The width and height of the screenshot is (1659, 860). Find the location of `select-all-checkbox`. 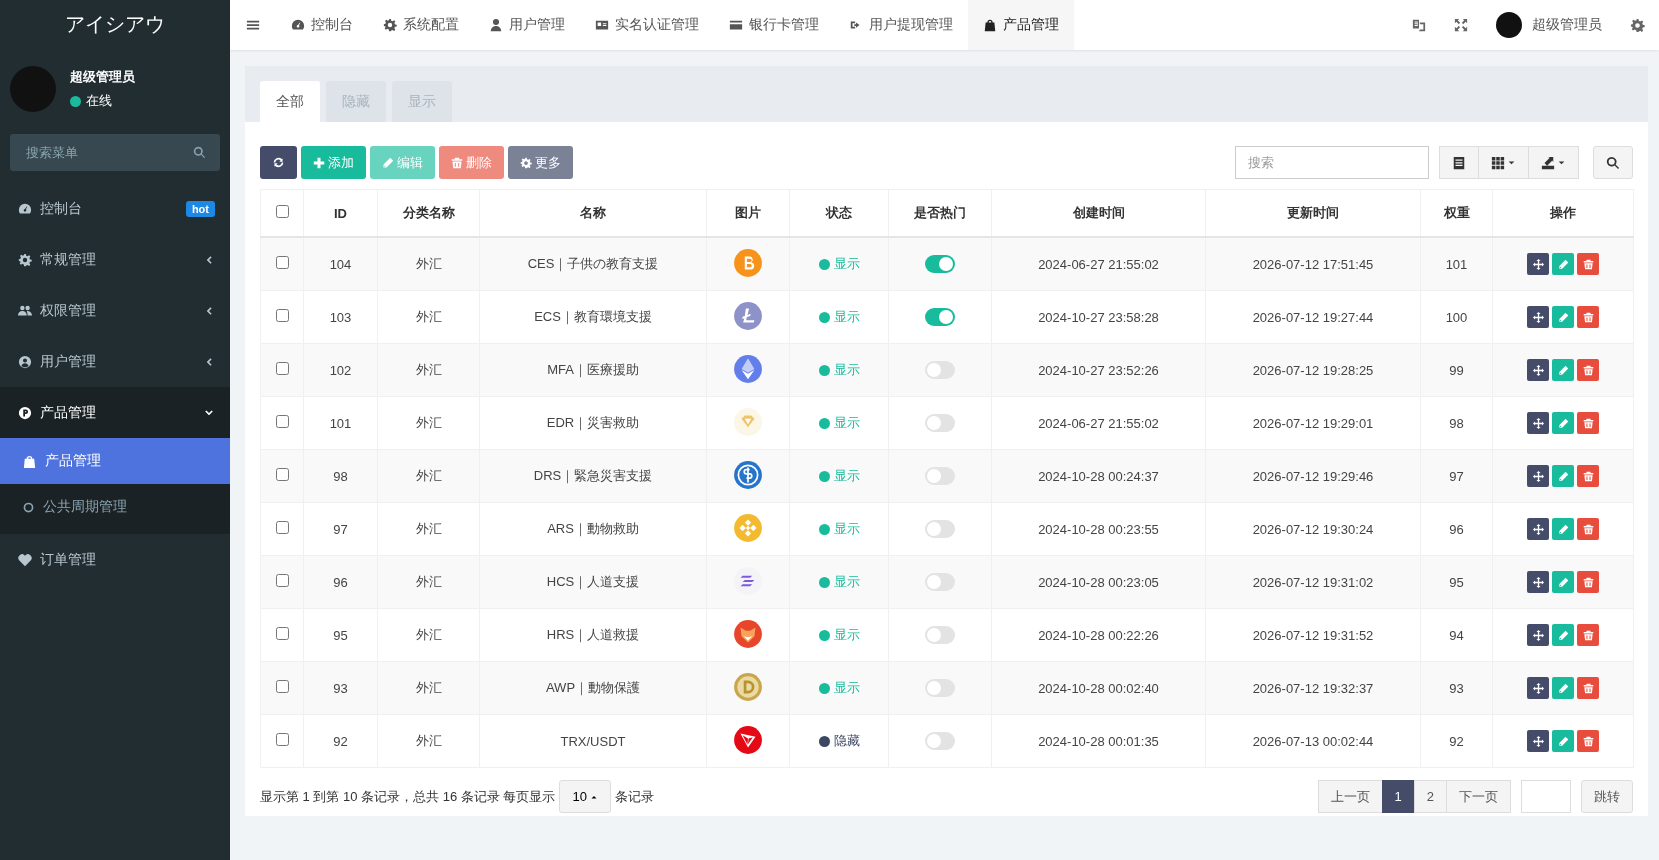

select-all-checkbox is located at coordinates (282, 211).